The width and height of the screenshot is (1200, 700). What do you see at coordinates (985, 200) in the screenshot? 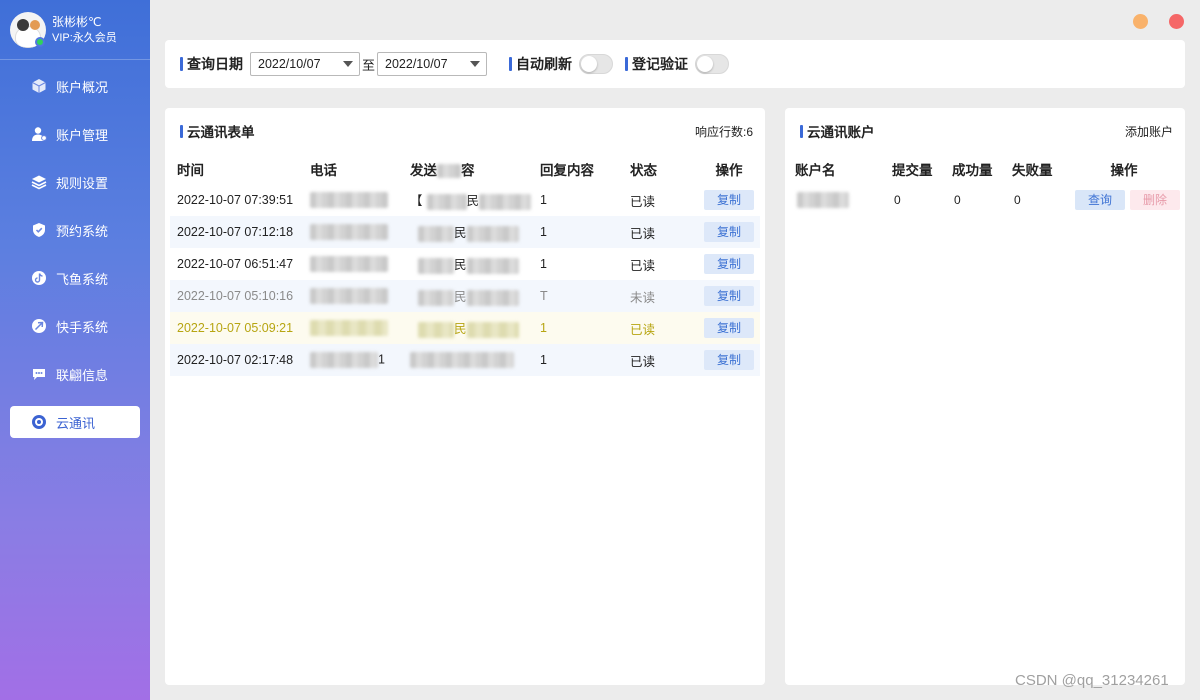
I see `table-row: 0 0 0 查询 删除` at bounding box center [985, 200].